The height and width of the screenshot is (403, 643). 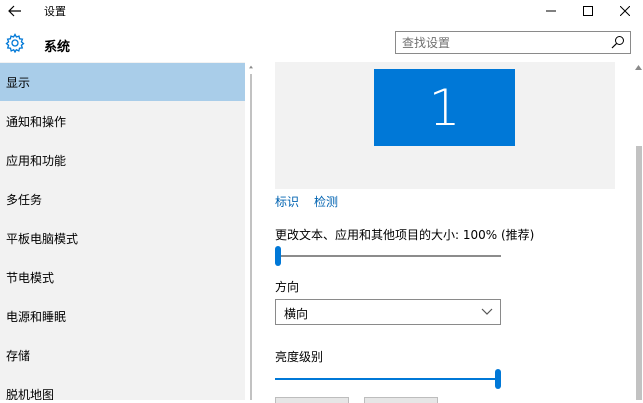 What do you see at coordinates (55, 11) in the screenshot?
I see `window-title: 设置` at bounding box center [55, 11].